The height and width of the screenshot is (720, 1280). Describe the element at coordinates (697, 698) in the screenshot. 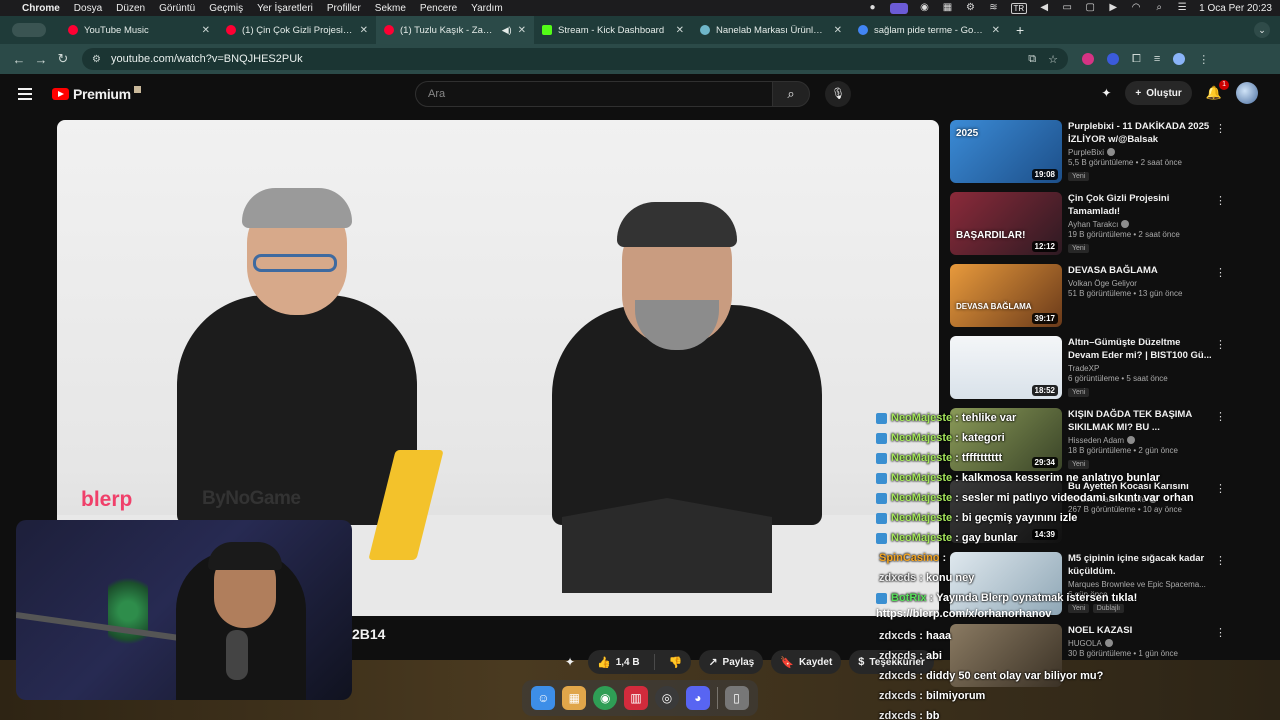

I see `discord-icon: ◕` at that location.